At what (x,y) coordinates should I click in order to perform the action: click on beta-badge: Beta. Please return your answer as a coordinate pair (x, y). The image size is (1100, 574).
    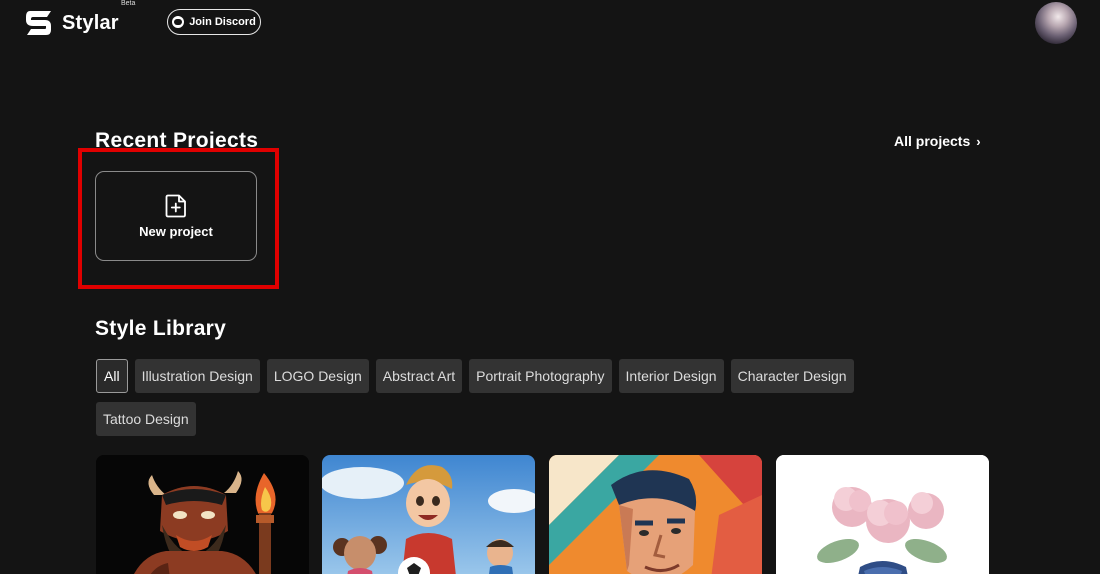
    Looking at the image, I should click on (128, 3).